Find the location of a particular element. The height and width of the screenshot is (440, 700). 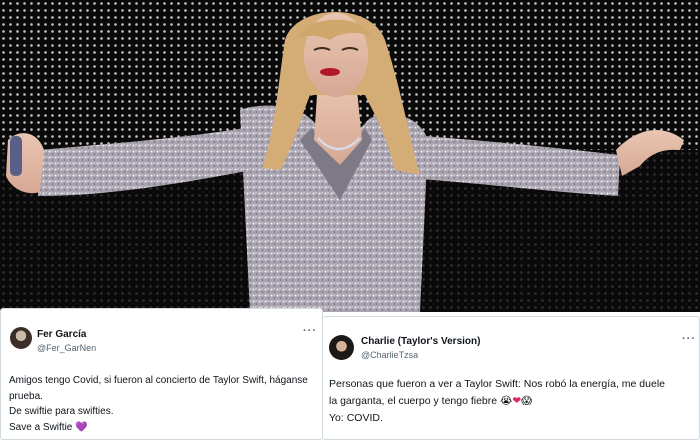

tweet-line: De swiftie para swifties. is located at coordinates (61, 411).